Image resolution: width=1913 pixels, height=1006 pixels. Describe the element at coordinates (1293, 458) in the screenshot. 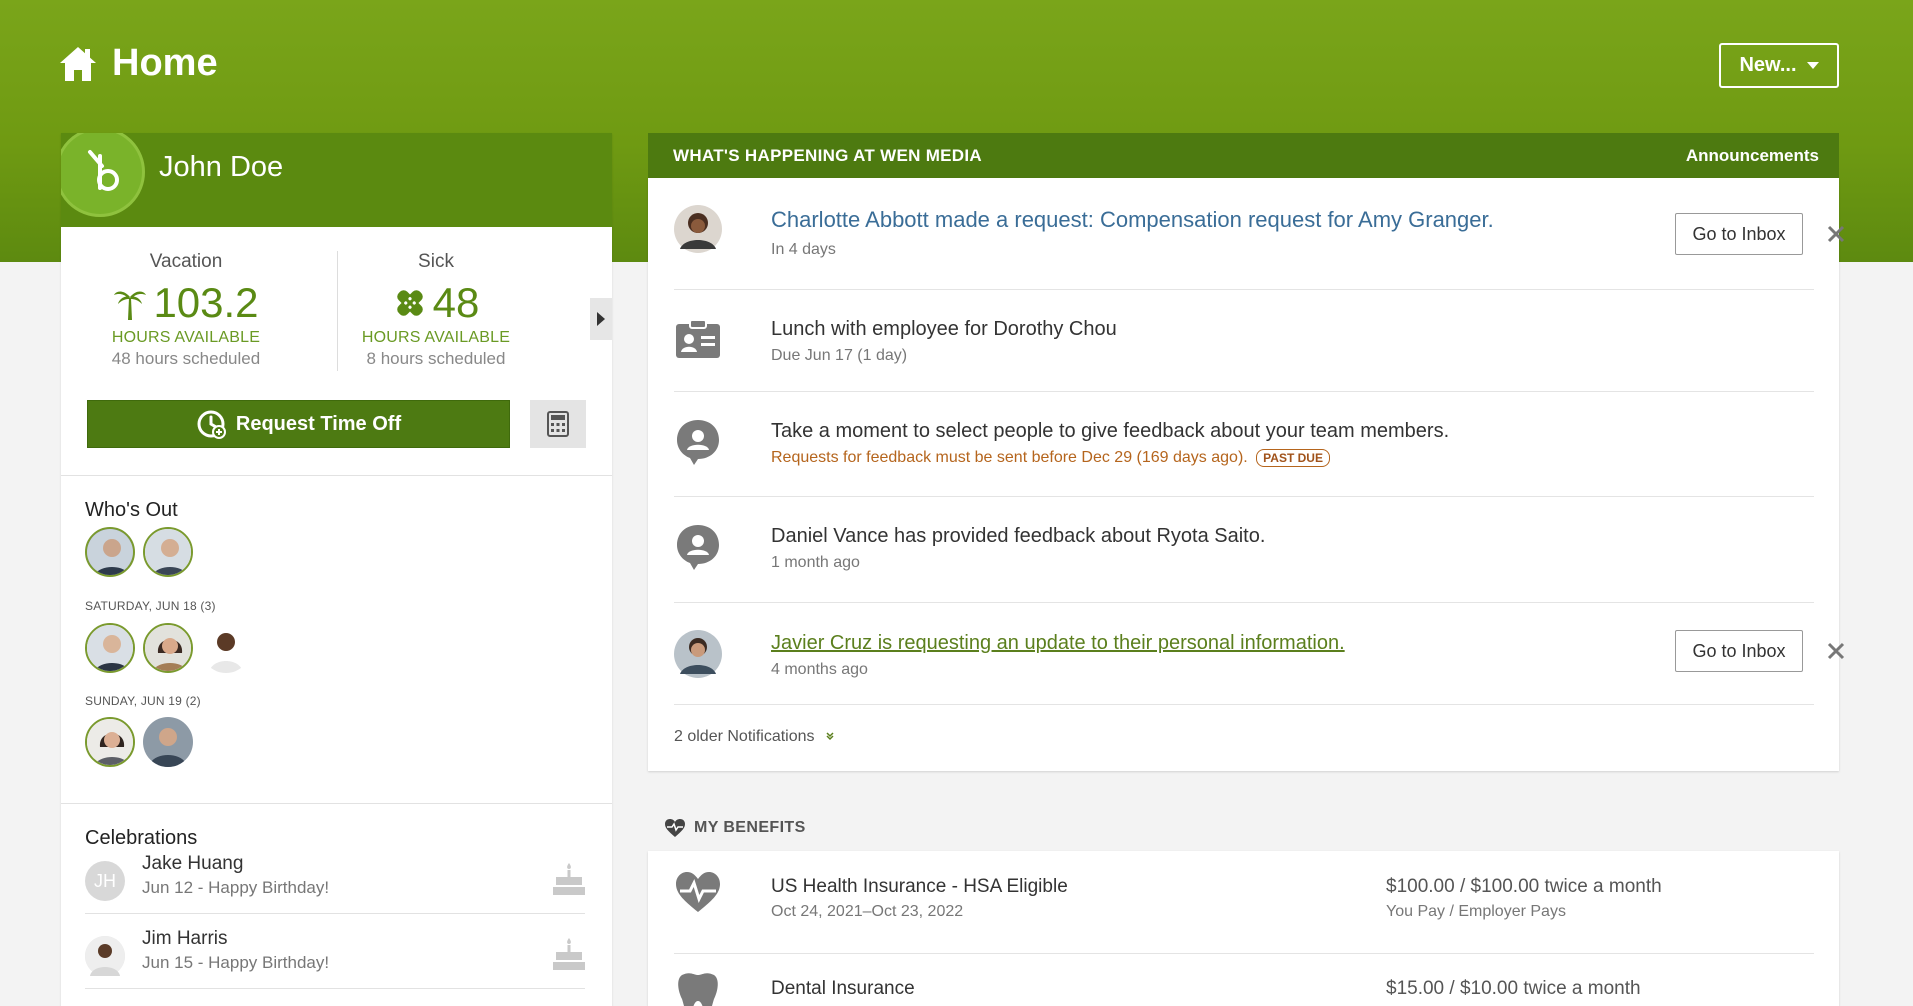

I see `past-due-badge: PAST DUE` at that location.